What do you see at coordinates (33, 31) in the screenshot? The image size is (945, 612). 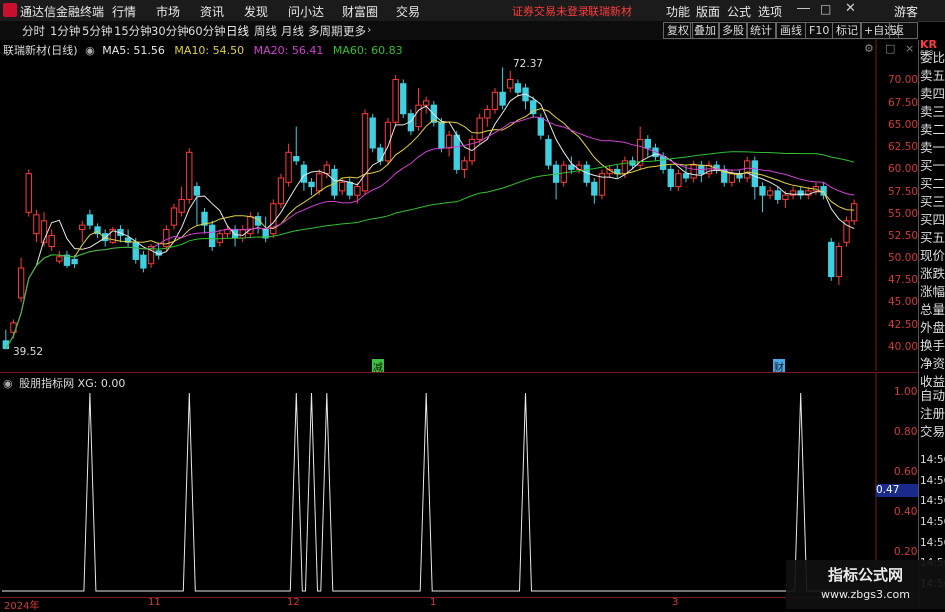 I see `period-fenshi: 分时` at bounding box center [33, 31].